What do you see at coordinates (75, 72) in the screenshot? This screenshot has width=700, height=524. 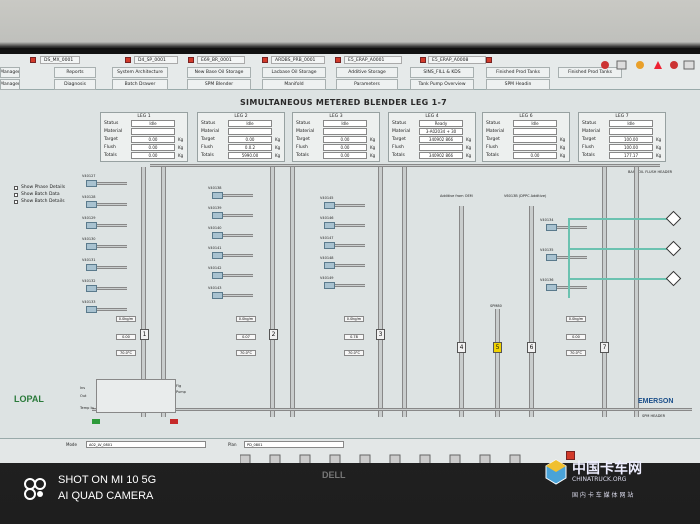 I see `reports-button: Reports` at bounding box center [75, 72].